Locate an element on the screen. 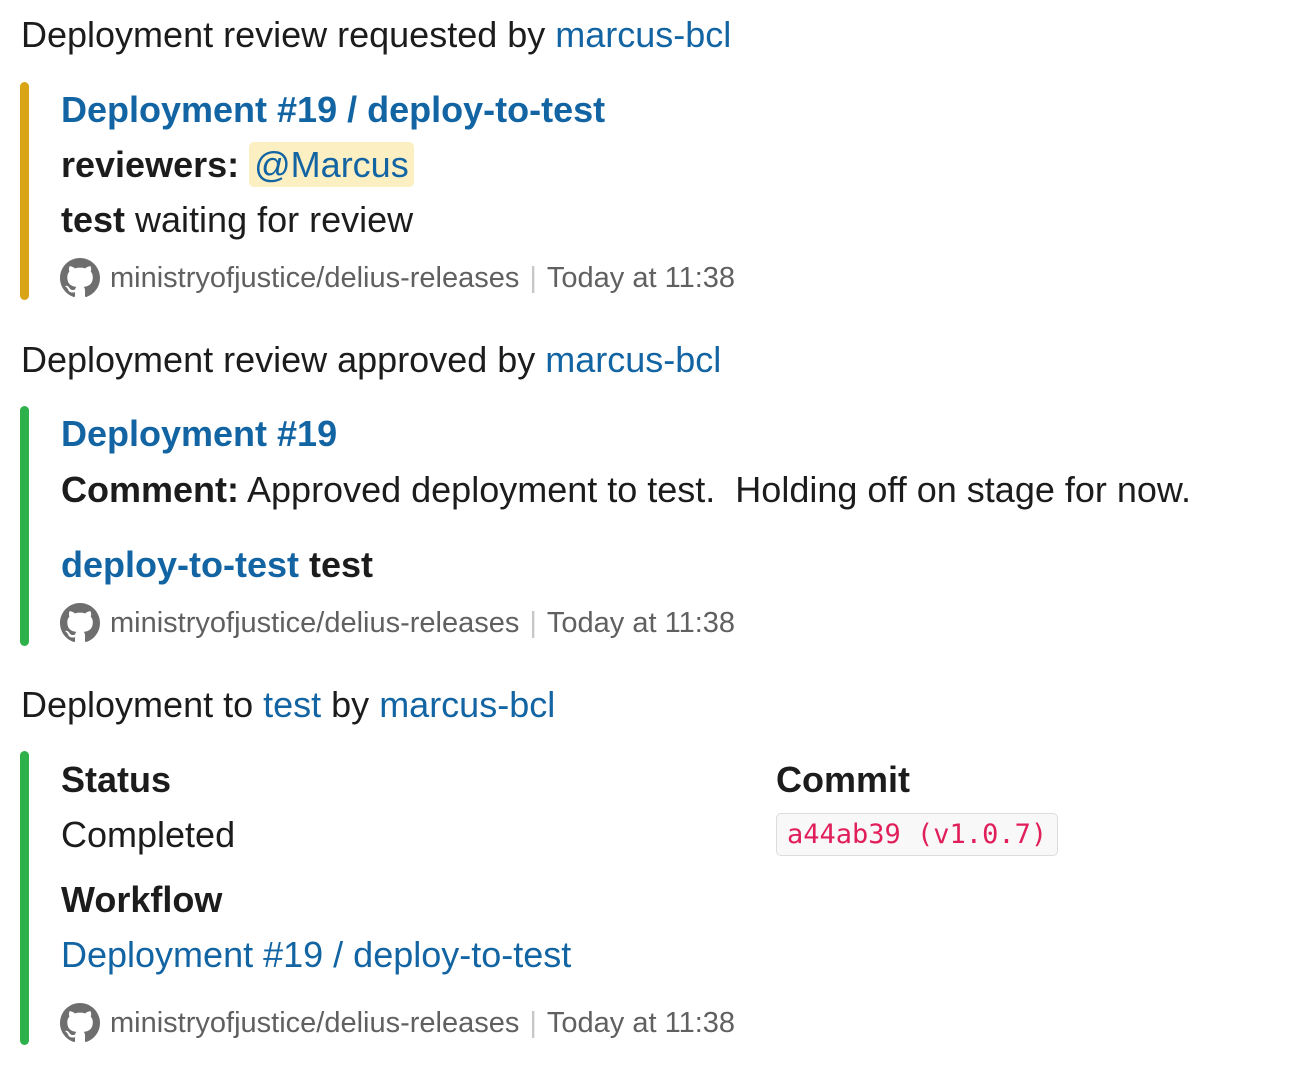 The height and width of the screenshot is (1066, 1299). deploy-line: deploy-to-test test is located at coordinates (217, 565).